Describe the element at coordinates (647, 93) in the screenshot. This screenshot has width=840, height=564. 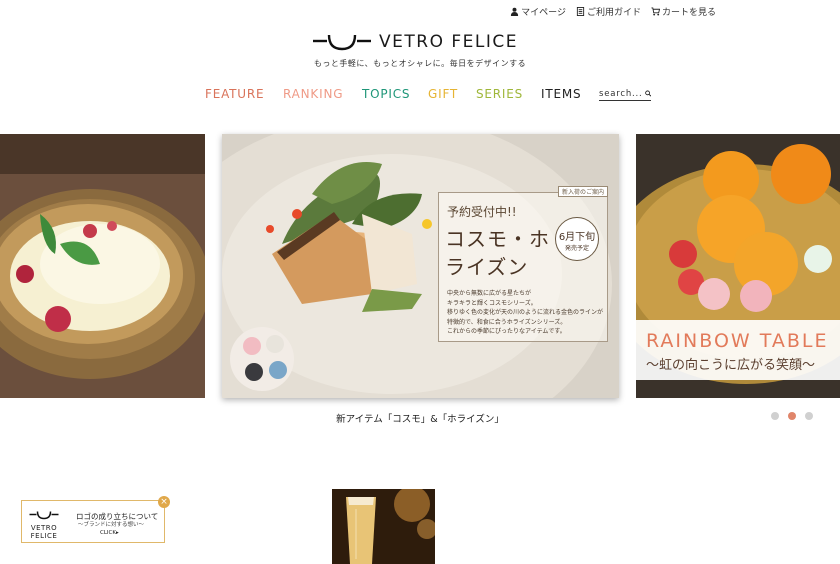
I see `search-icon` at that location.